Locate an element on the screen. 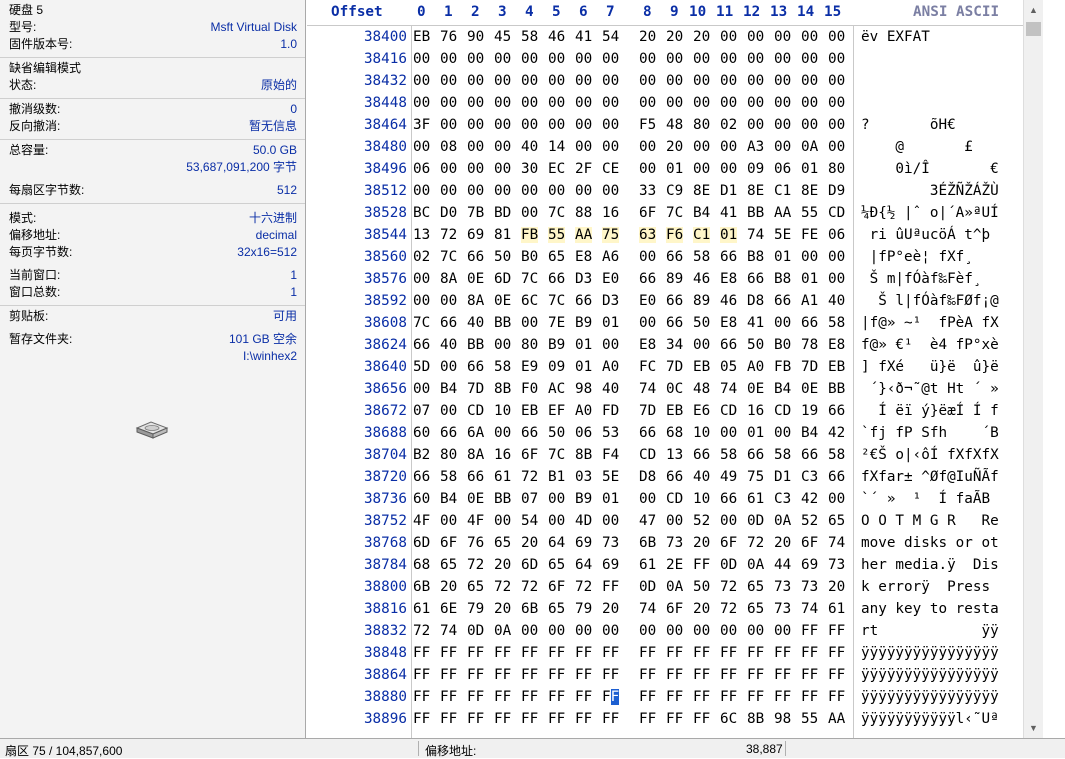 The image size is (1065, 759). cursor-byte: F is located at coordinates (615, 697).